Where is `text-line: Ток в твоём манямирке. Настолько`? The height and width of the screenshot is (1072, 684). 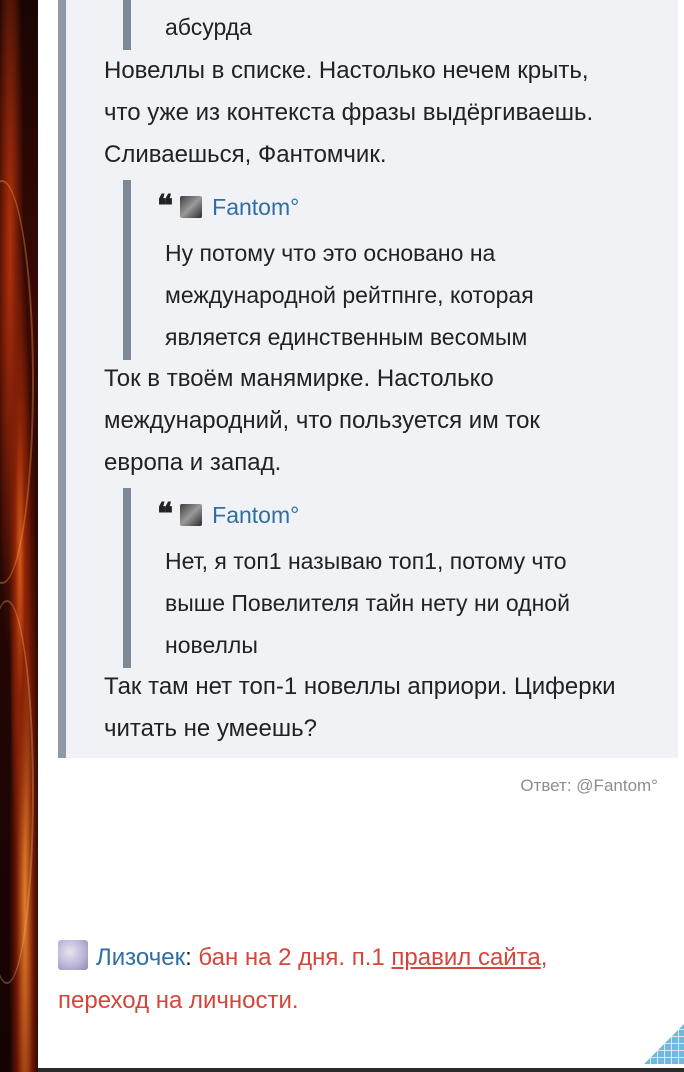
text-line: Ток в твоём манямирке. Настолько is located at coordinates (299, 378).